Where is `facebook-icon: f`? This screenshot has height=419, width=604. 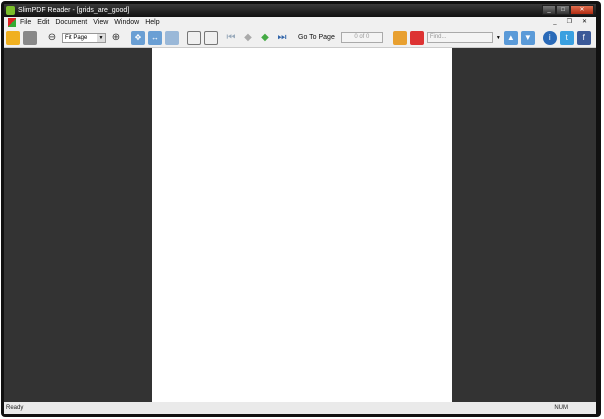 facebook-icon: f is located at coordinates (583, 37).